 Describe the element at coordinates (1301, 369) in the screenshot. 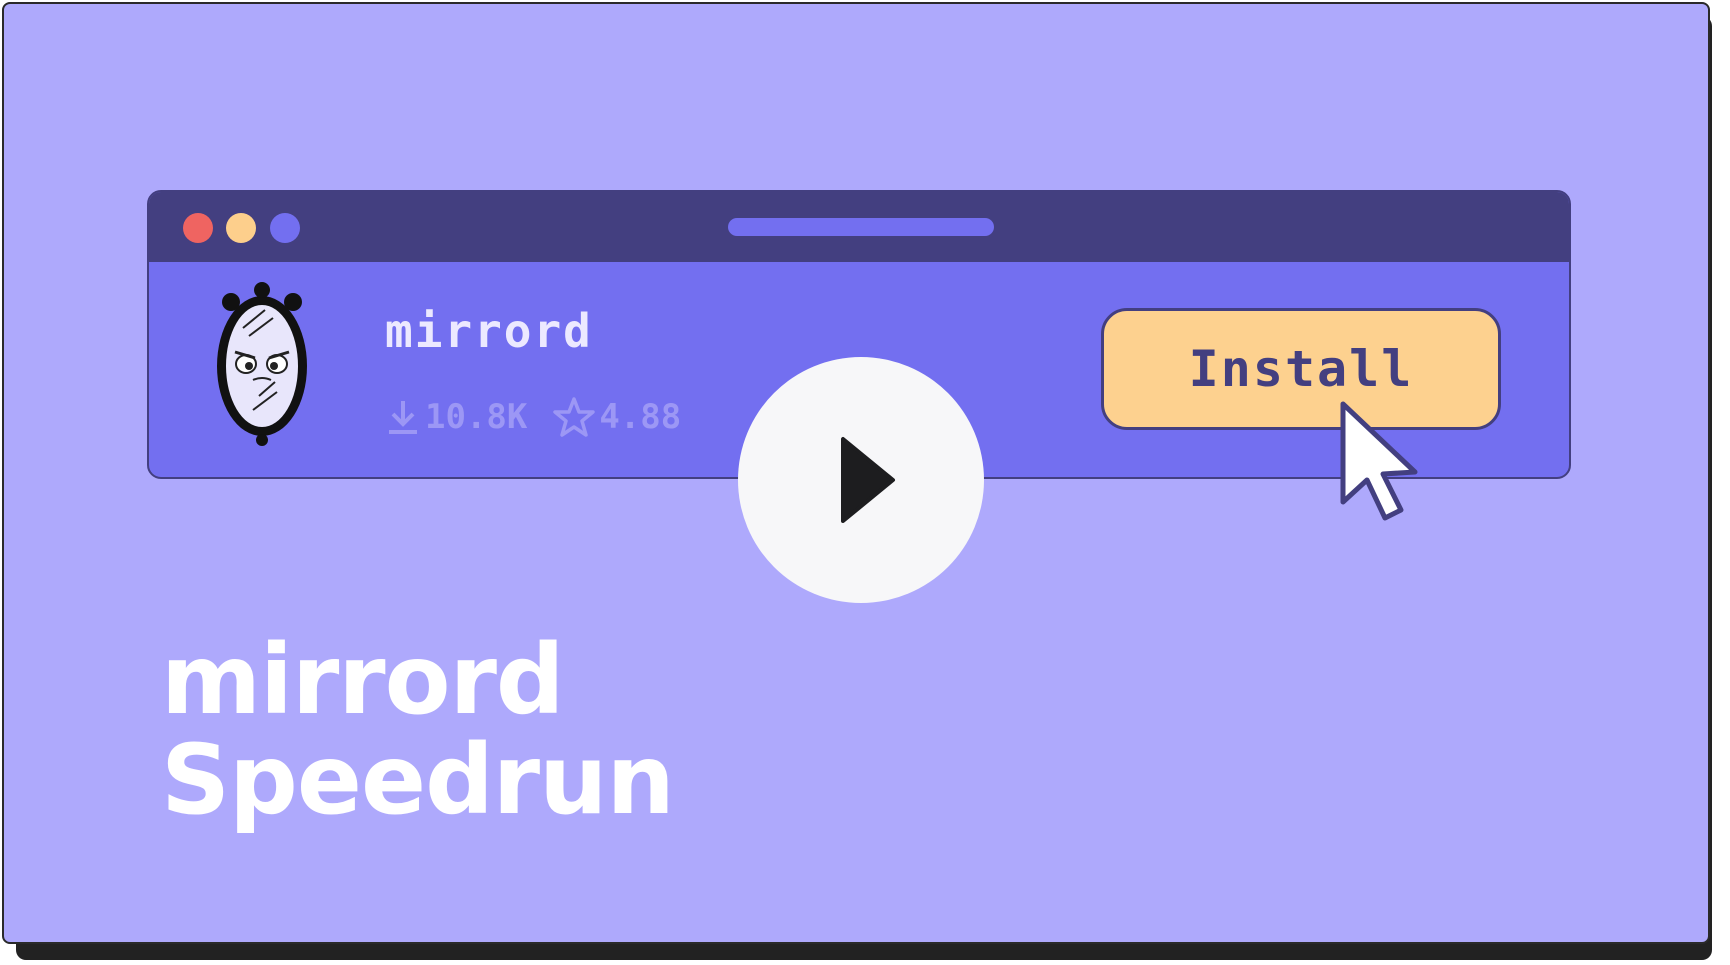

I see `install-button: Install` at that location.